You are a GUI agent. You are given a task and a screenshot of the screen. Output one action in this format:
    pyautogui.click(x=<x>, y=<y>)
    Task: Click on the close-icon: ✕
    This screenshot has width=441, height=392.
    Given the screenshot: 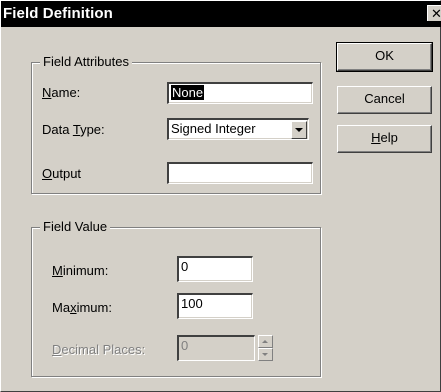 What is the action you would take?
    pyautogui.click(x=434, y=13)
    